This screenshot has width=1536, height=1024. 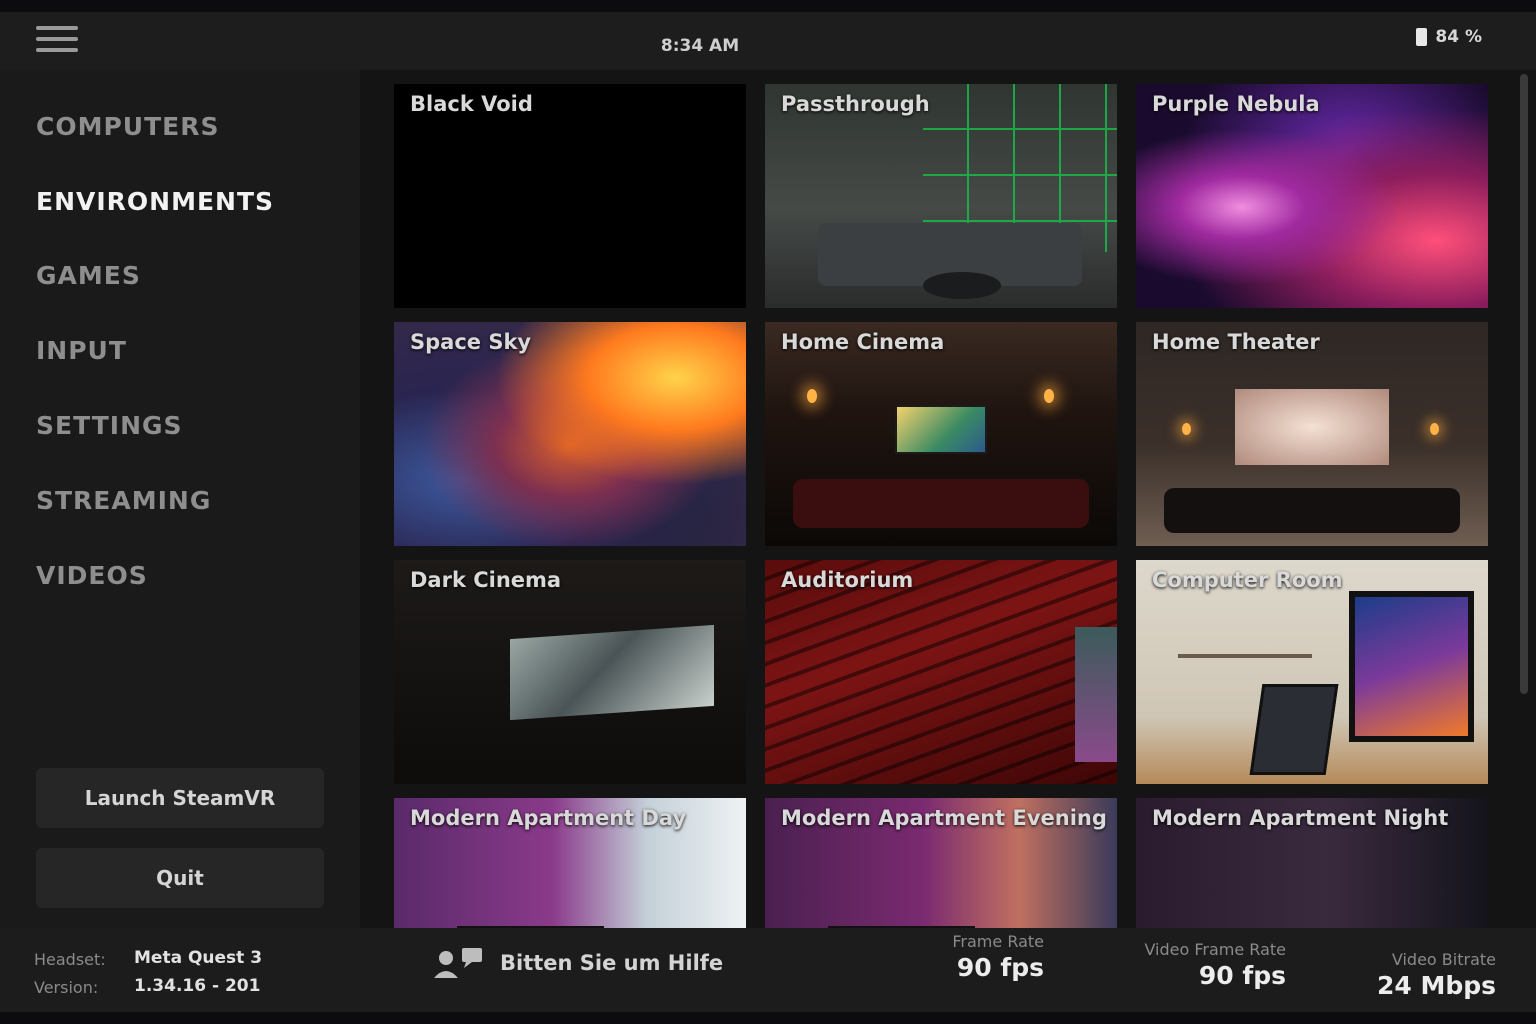 I want to click on sidebar-item-input: INPUT, so click(x=81, y=350).